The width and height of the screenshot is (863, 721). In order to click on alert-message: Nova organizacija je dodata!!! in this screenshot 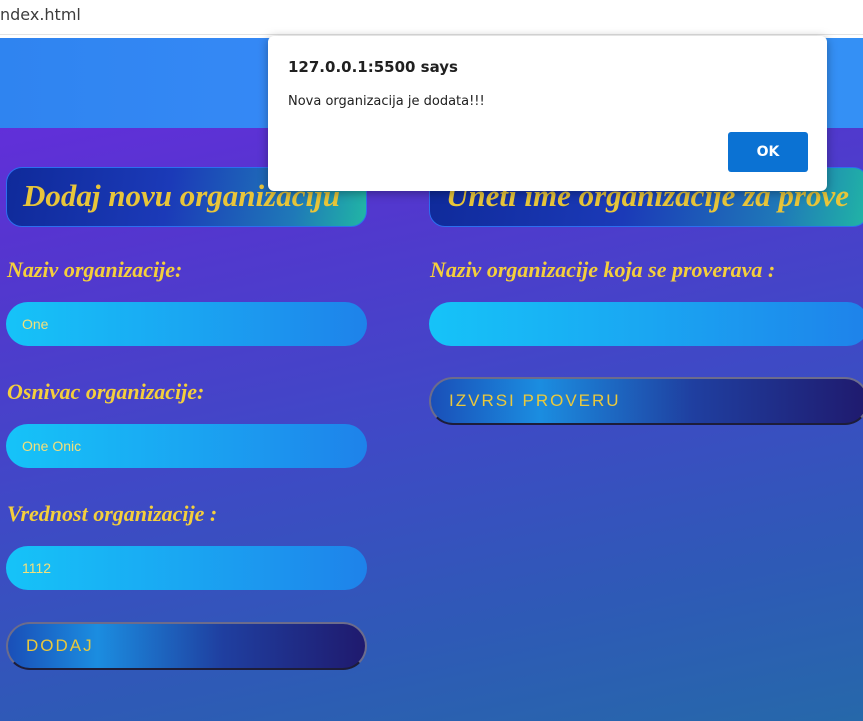, I will do `click(386, 101)`.